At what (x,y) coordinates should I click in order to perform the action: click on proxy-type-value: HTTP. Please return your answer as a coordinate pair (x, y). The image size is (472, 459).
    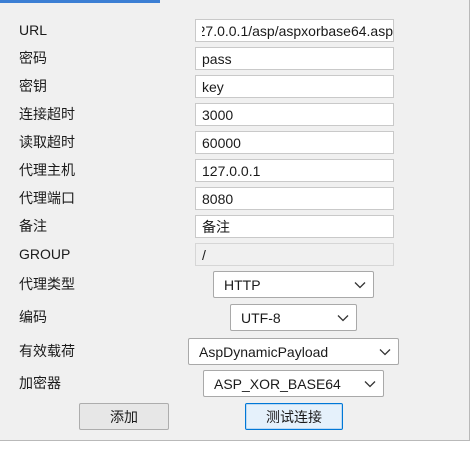
    Looking at the image, I should click on (242, 284).